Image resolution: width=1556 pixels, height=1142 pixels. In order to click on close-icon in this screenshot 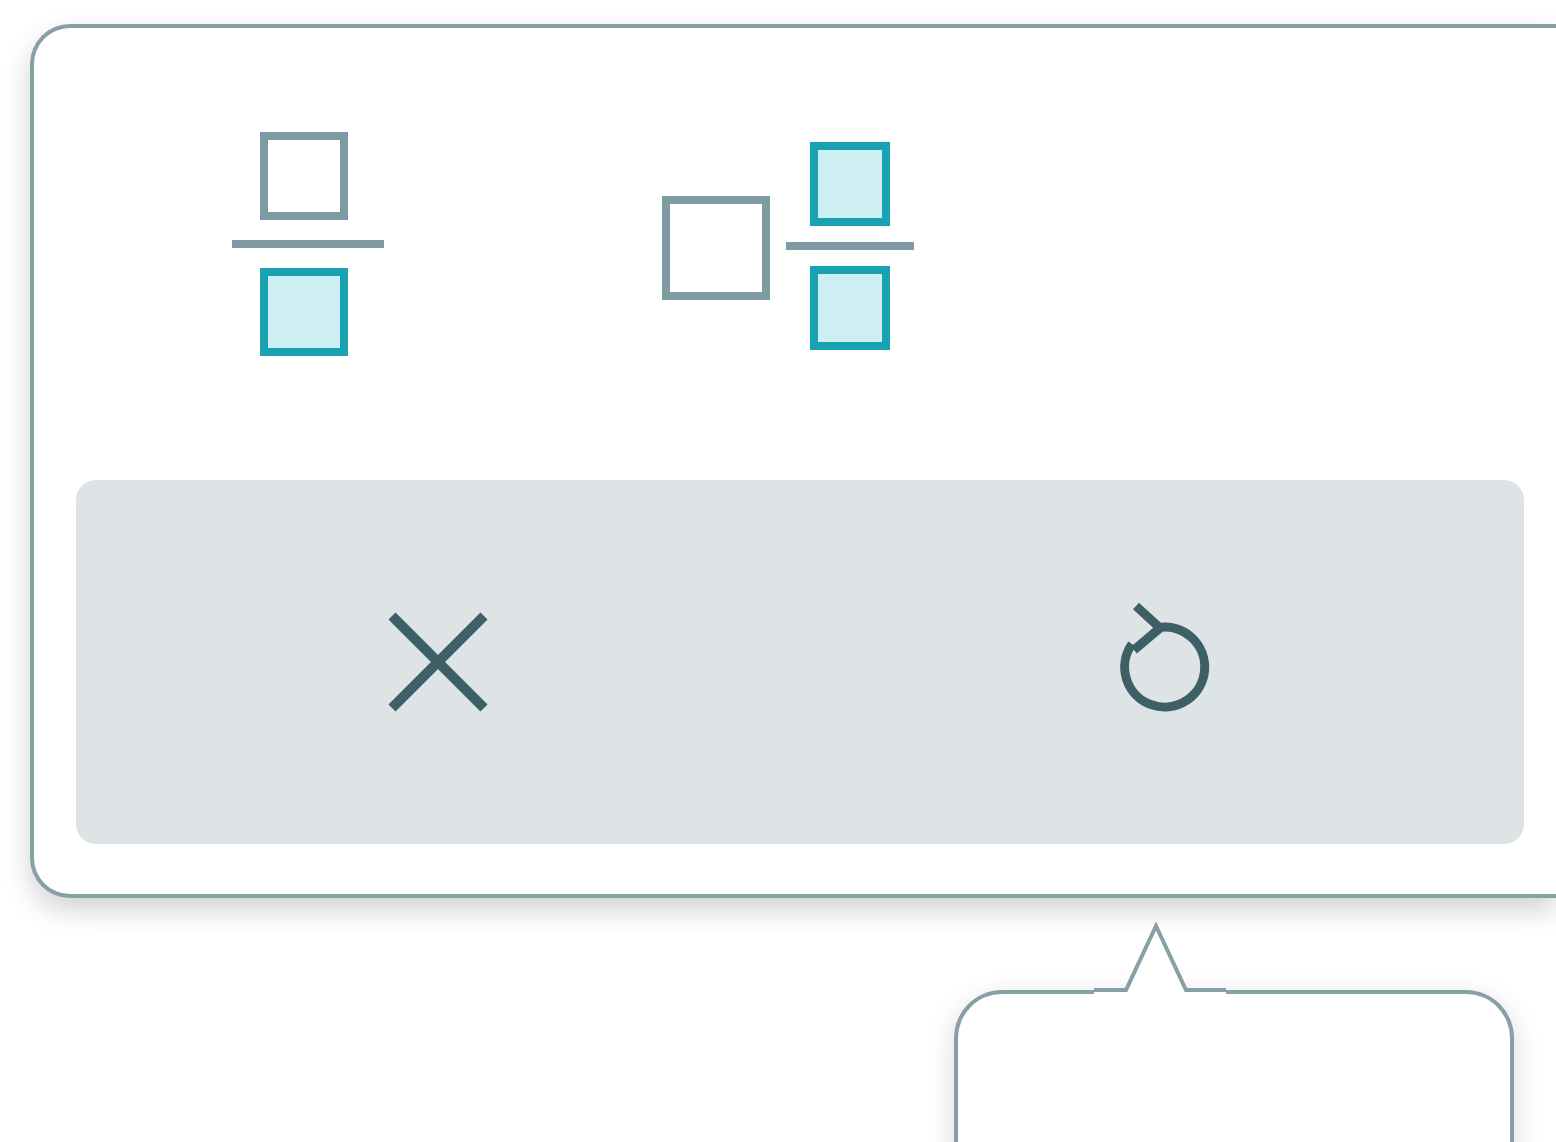, I will do `click(438, 662)`.